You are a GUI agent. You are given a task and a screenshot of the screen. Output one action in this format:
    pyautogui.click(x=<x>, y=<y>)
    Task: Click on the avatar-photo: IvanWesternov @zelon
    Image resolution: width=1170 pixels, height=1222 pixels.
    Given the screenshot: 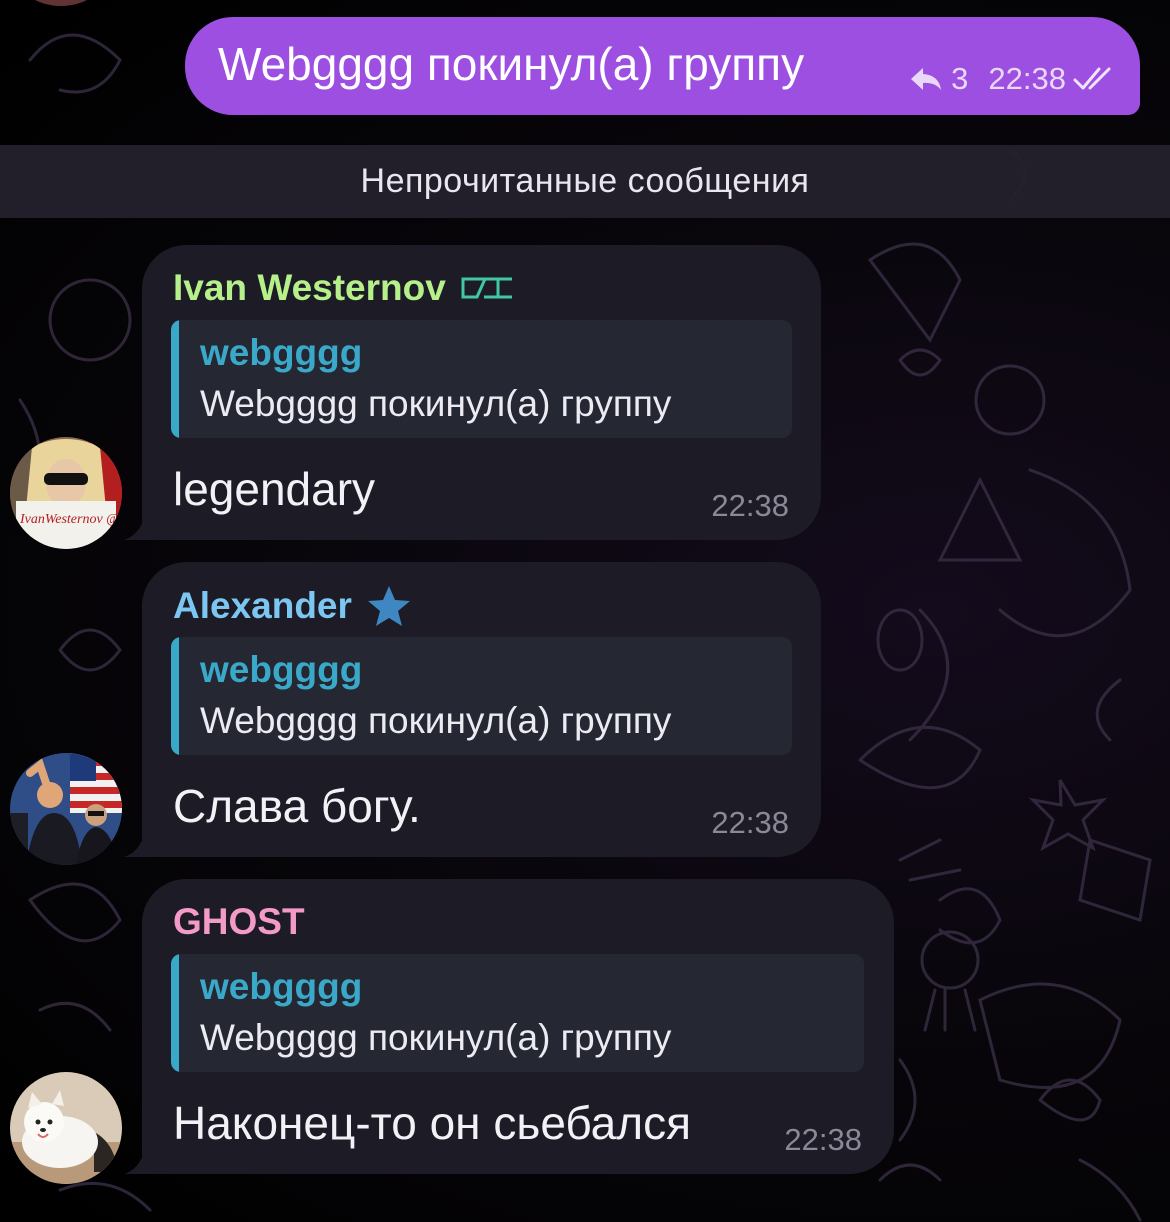 What is the action you would take?
    pyautogui.click(x=66, y=493)
    